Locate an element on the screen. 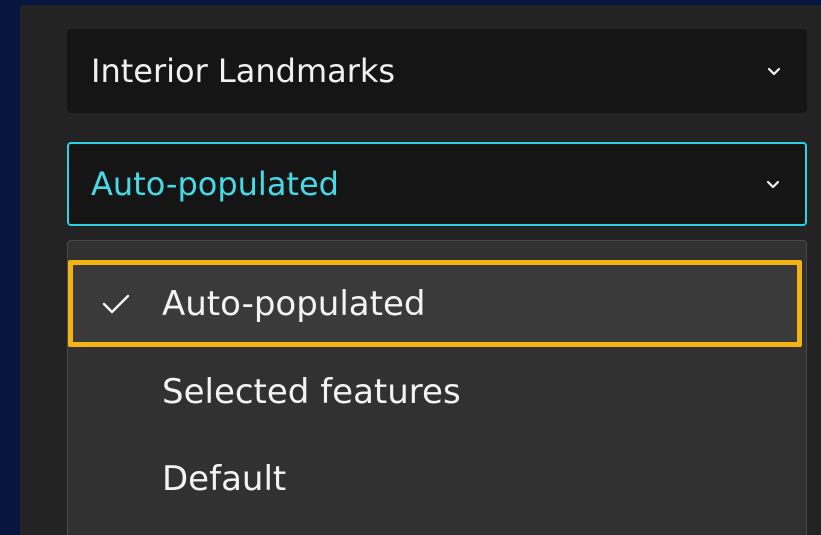  layer-dropdown-value: Interior Landmarks is located at coordinates (243, 71).